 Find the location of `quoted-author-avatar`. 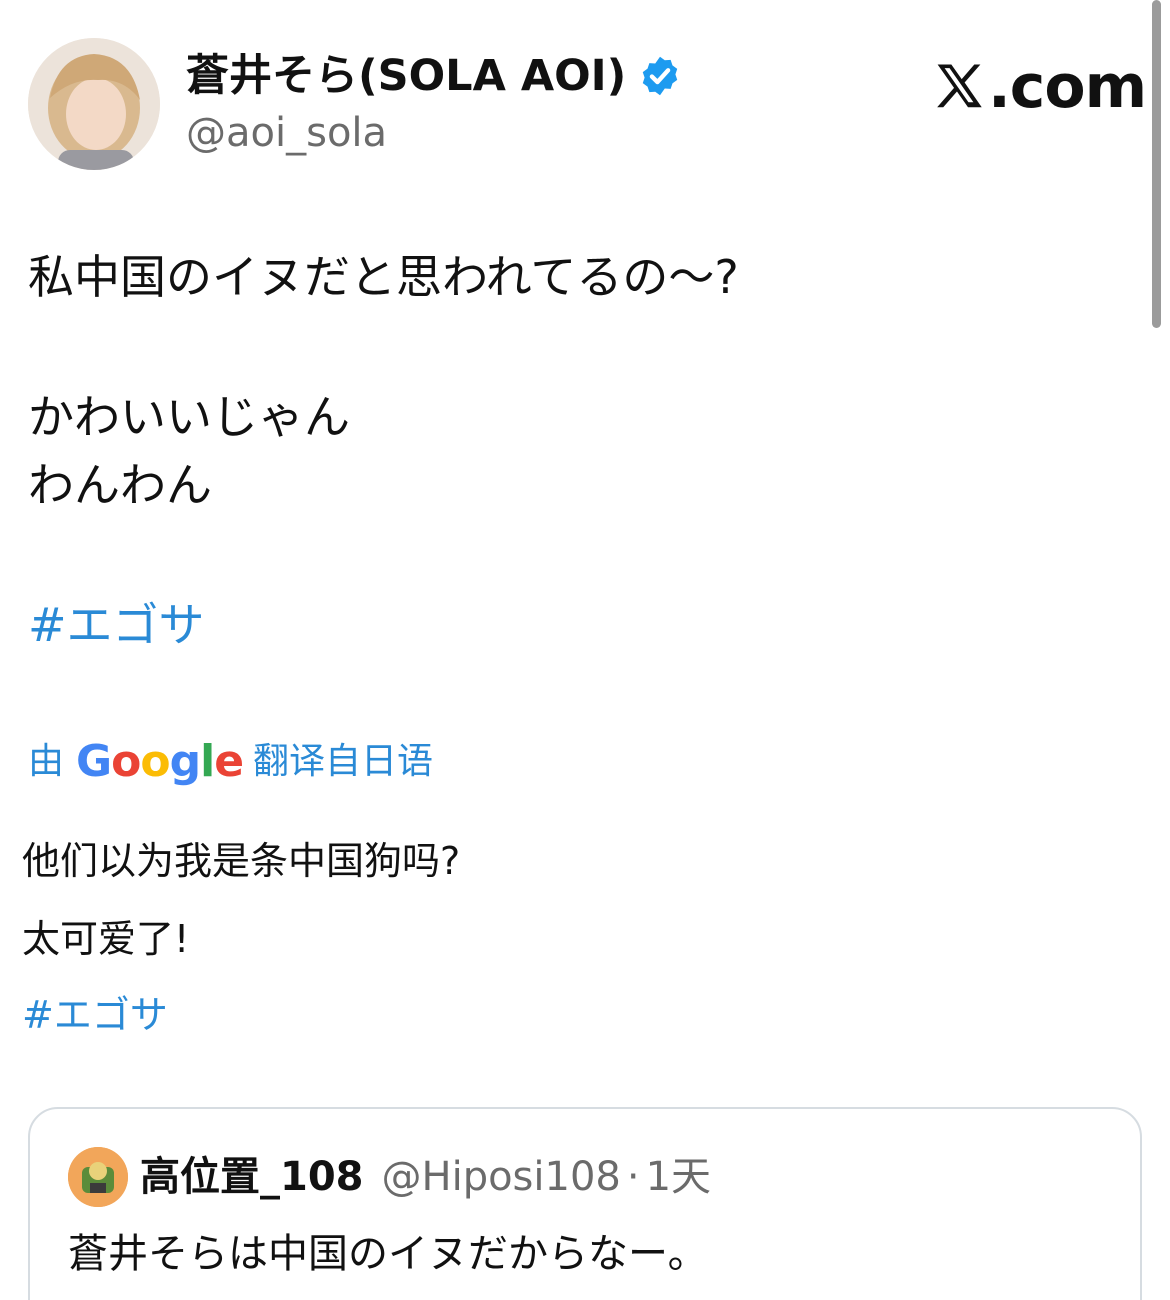

quoted-author-avatar is located at coordinates (98, 1177).